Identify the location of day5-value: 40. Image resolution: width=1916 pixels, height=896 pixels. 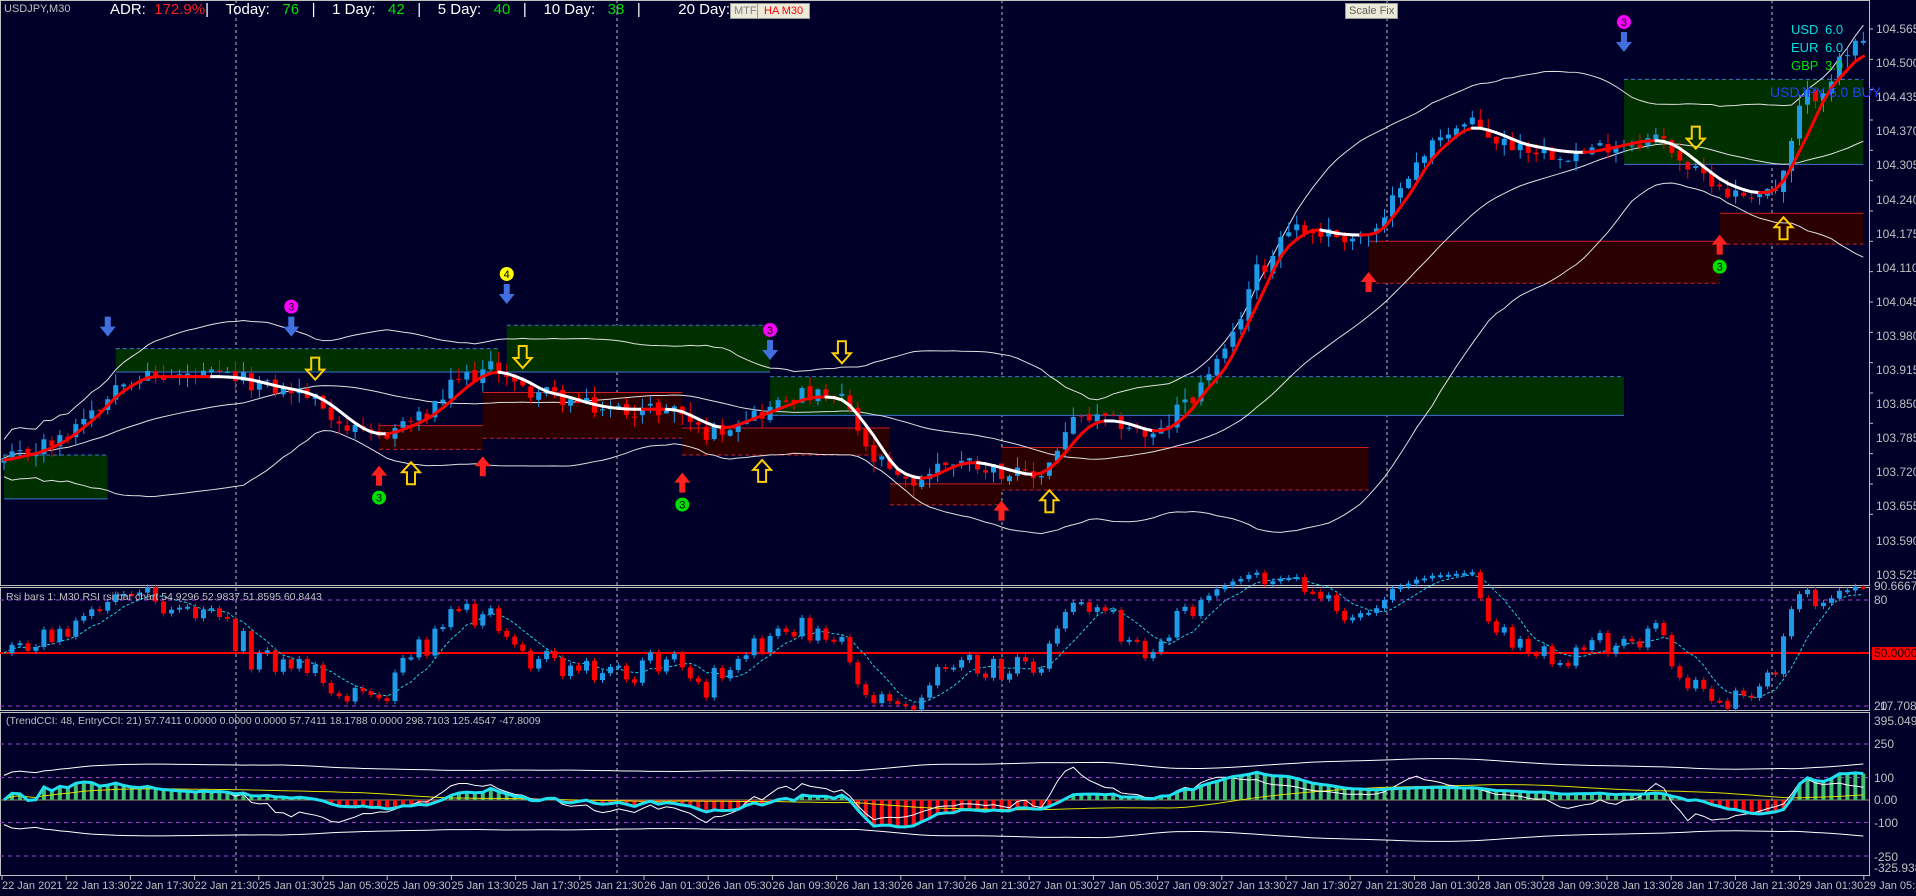
(502, 9).